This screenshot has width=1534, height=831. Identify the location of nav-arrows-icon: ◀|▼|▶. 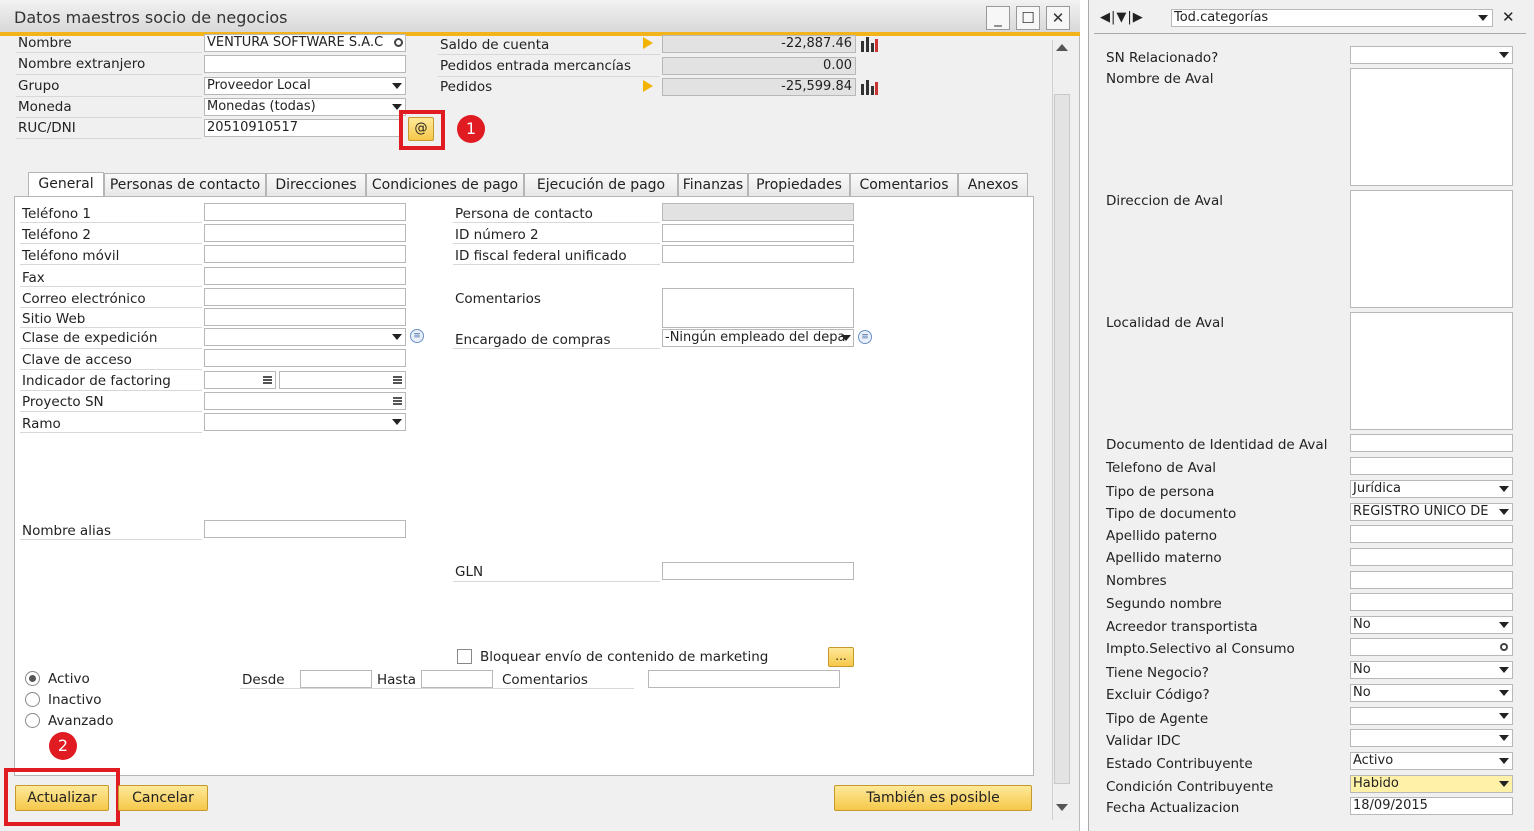
(1122, 17).